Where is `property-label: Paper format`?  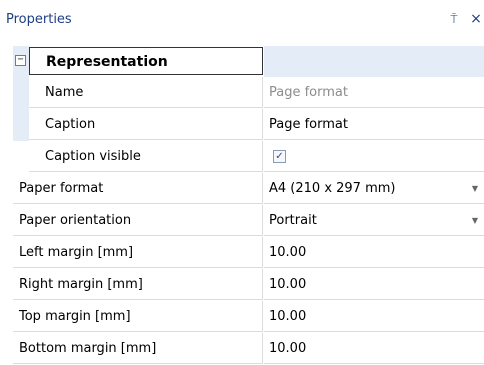
property-label: Paper format is located at coordinates (138, 188).